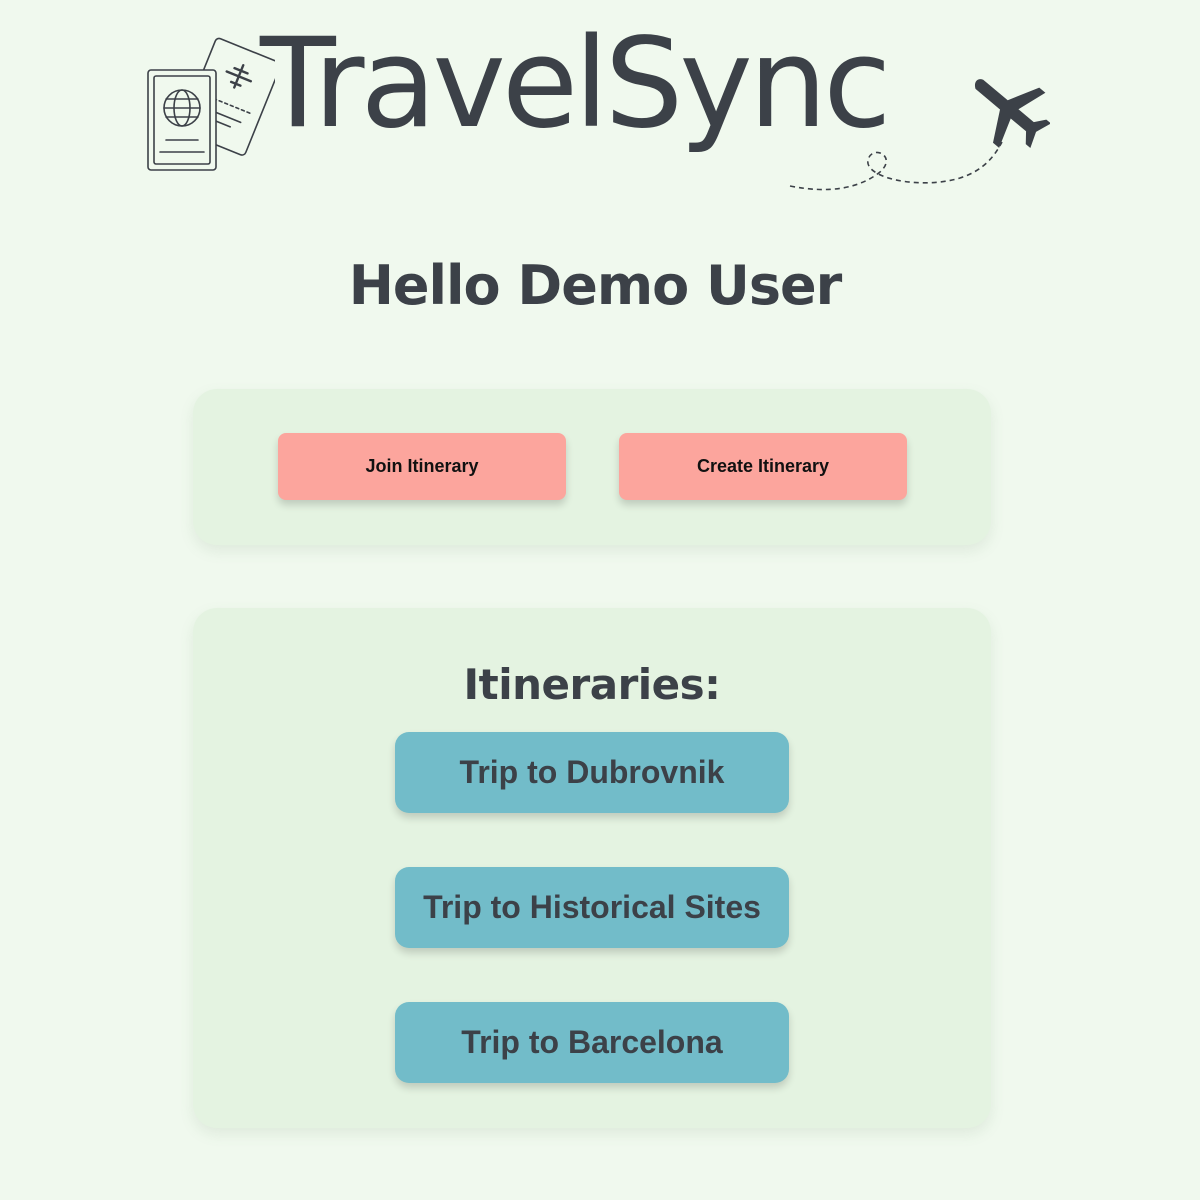  Describe the element at coordinates (592, 467) in the screenshot. I see `actions-card: Join Itinerary Create Itinerary` at that location.